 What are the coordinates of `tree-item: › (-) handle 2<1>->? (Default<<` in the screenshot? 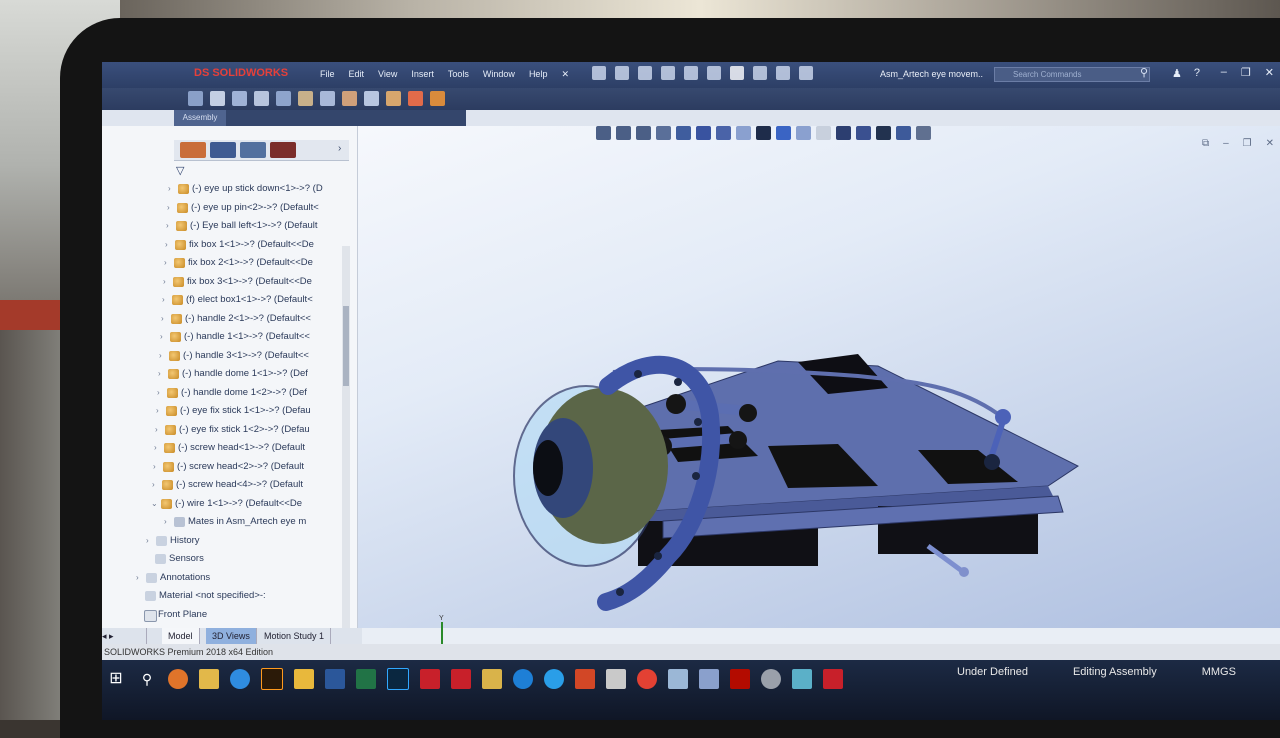 It's located at (259, 319).